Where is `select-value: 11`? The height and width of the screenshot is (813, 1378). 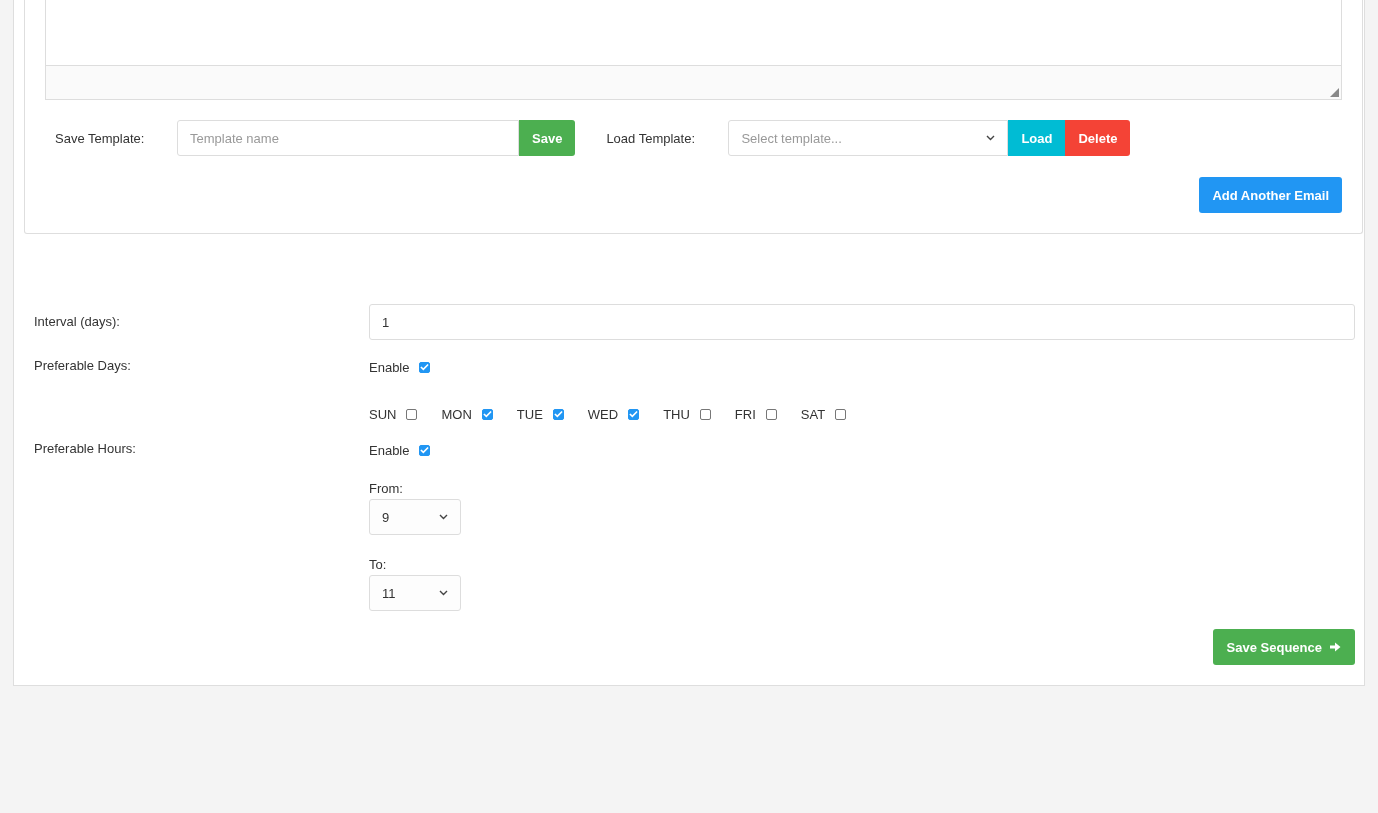
select-value: 11 is located at coordinates (389, 593).